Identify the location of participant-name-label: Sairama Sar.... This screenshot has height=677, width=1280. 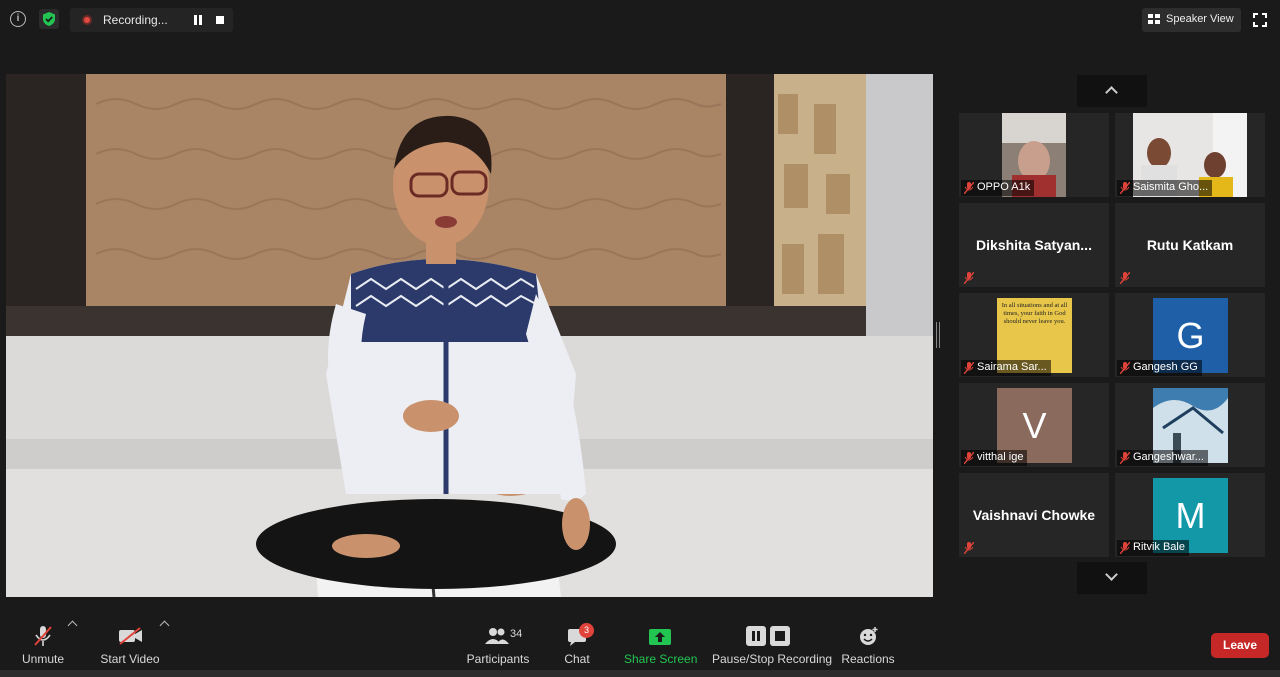
(1006, 368).